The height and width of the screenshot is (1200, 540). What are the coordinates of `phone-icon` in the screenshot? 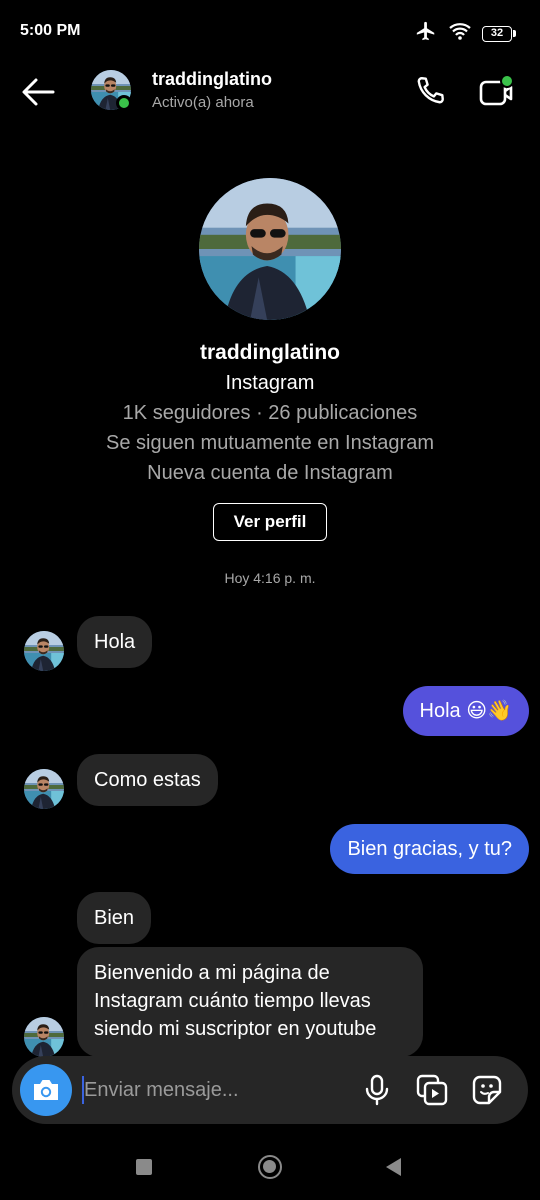 It's located at (430, 91).